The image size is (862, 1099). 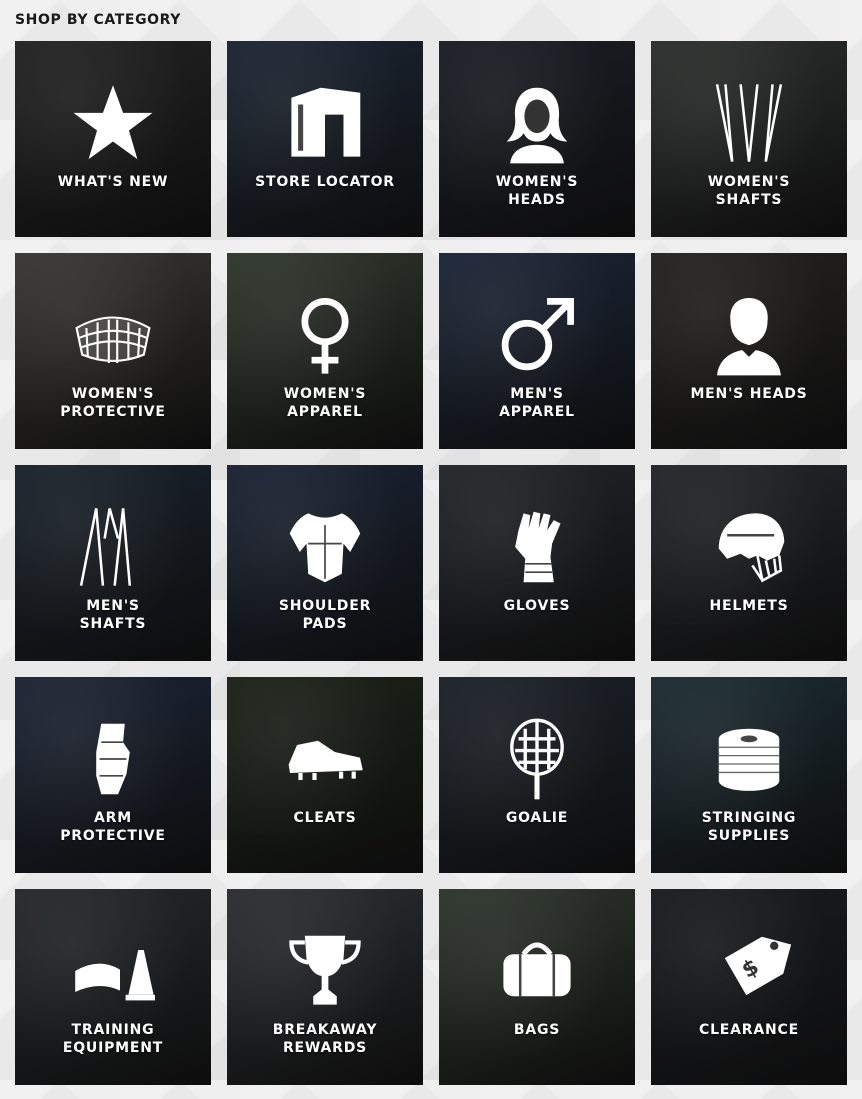 I want to click on category-tile: GOALIE, so click(x=537, y=775).